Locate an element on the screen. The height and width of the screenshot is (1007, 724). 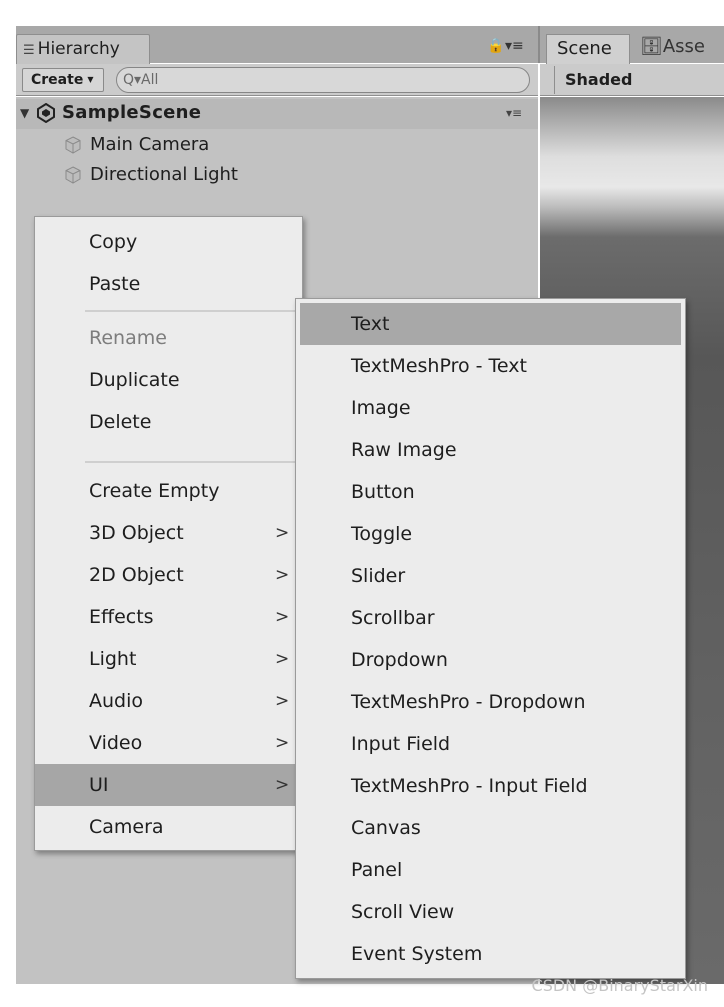
menu-item-label: Duplicate is located at coordinates (134, 380).